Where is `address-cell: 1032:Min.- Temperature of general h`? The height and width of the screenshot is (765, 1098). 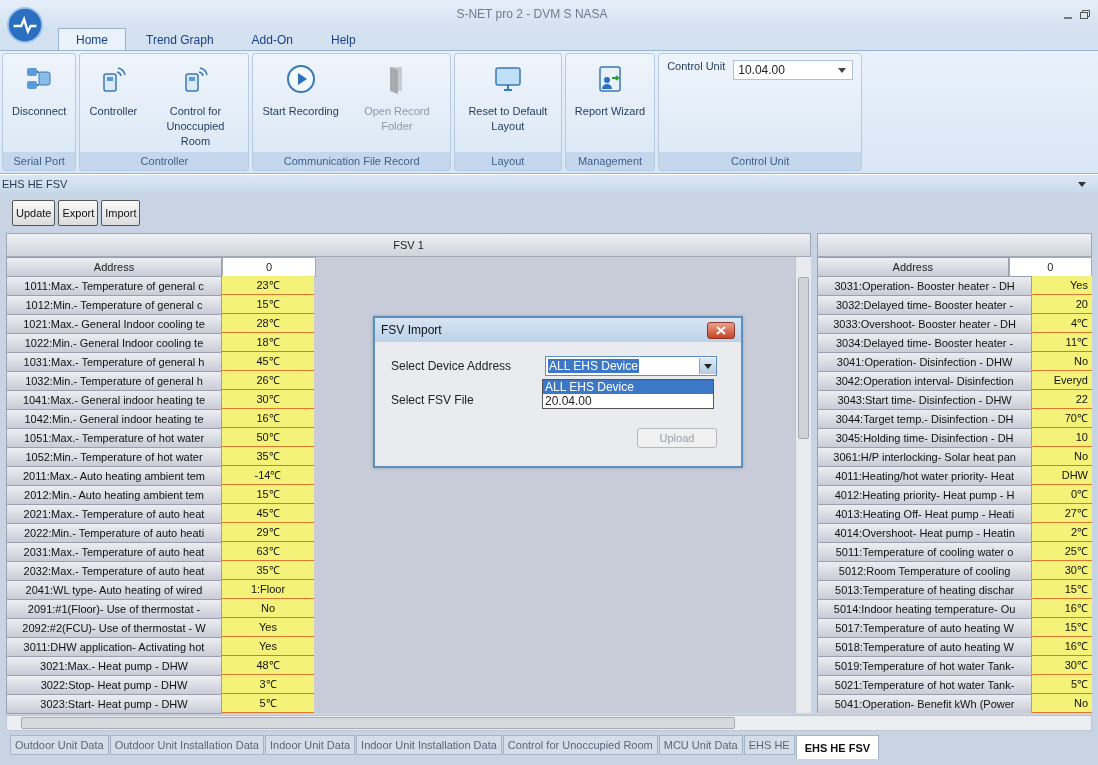
address-cell: 1032:Min.- Temperature of general h is located at coordinates (114, 381).